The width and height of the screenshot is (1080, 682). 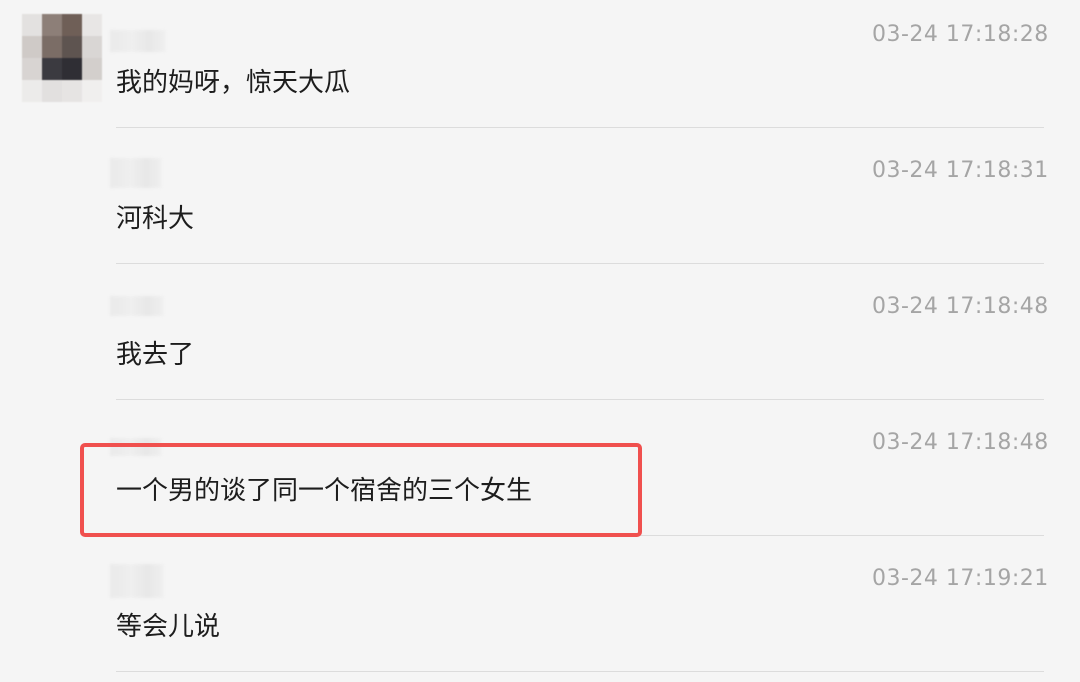 What do you see at coordinates (168, 627) in the screenshot?
I see `message-text: 等会儿说` at bounding box center [168, 627].